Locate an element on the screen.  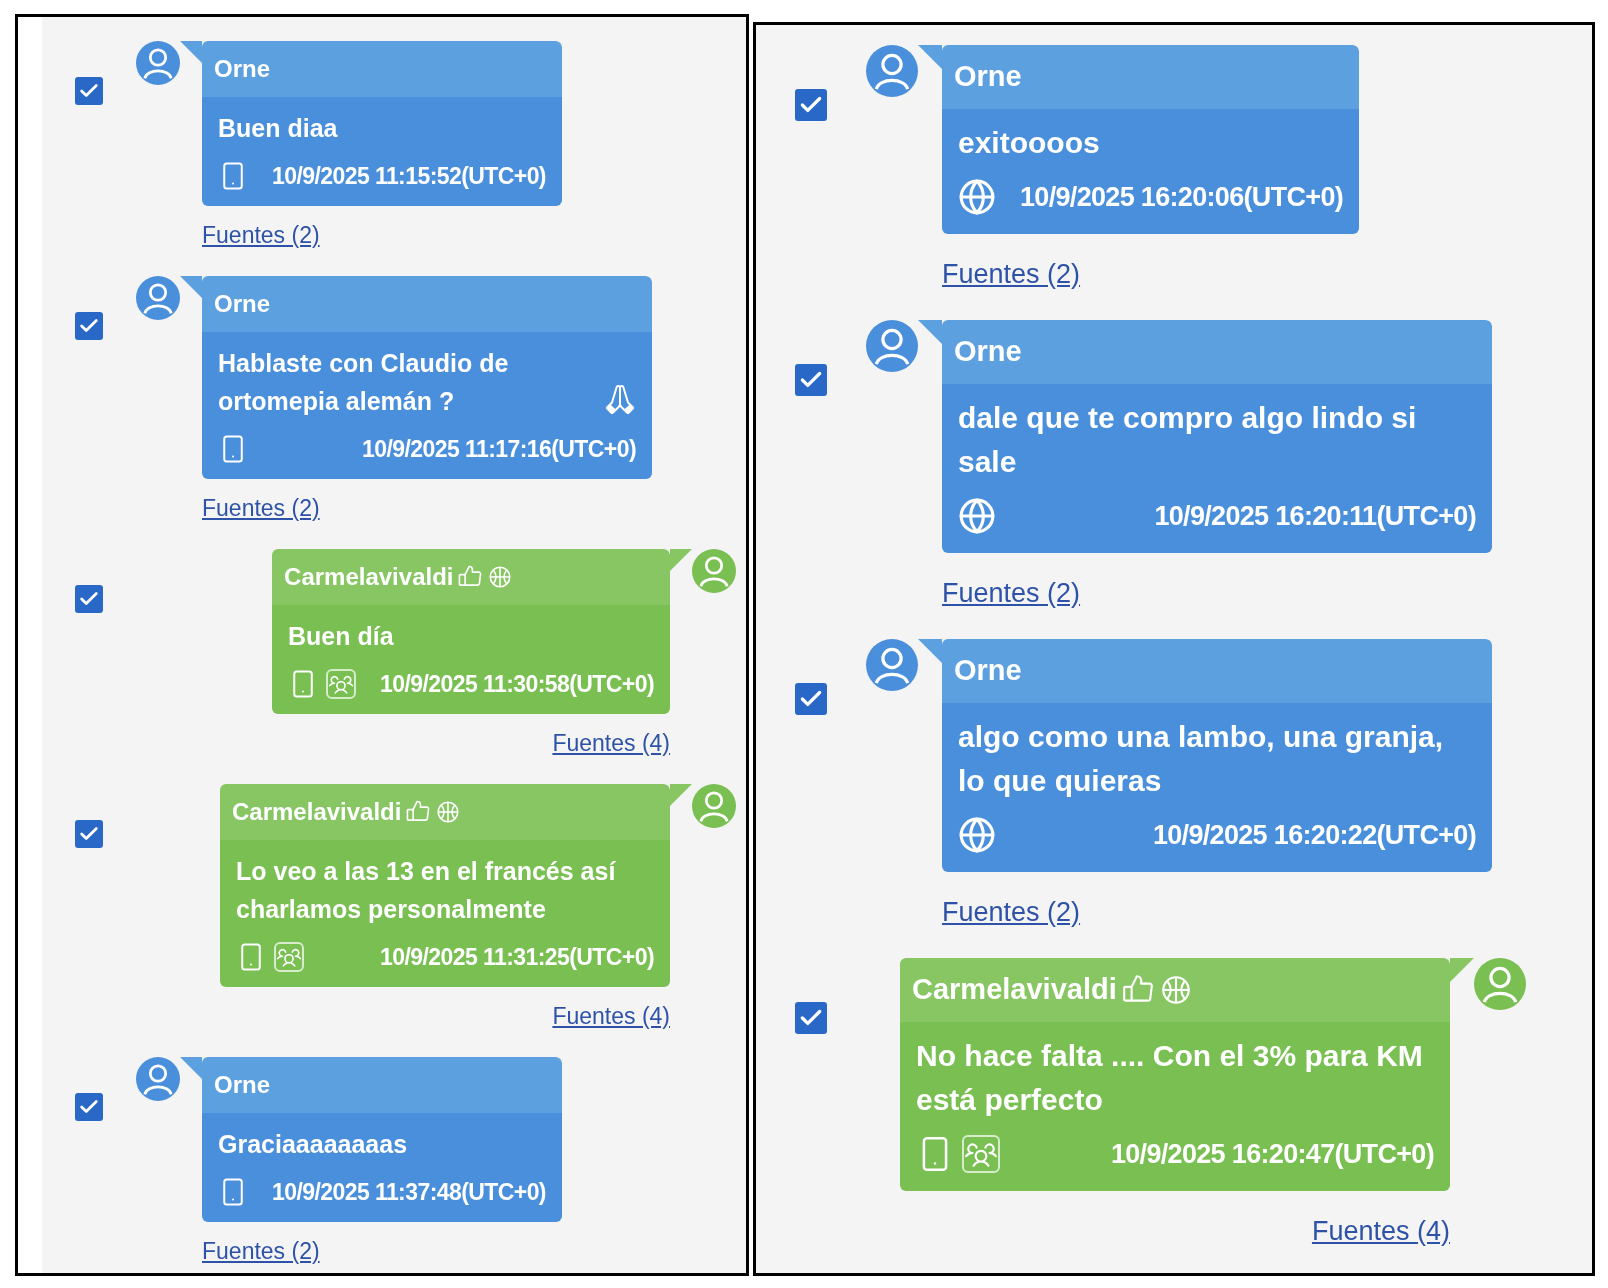
message-text: dale que te compro algo lindo si sale is located at coordinates (1188, 440).